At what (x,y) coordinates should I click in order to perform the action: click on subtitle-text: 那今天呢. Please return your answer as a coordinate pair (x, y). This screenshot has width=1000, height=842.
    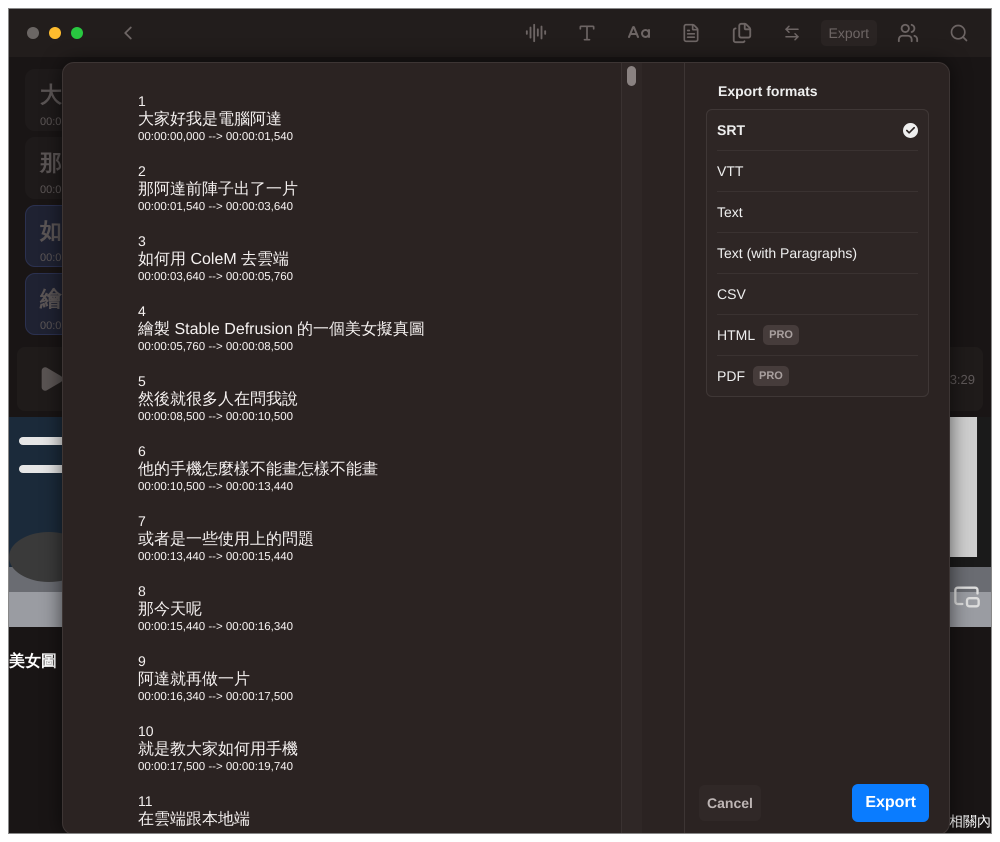
    Looking at the image, I should click on (170, 610).